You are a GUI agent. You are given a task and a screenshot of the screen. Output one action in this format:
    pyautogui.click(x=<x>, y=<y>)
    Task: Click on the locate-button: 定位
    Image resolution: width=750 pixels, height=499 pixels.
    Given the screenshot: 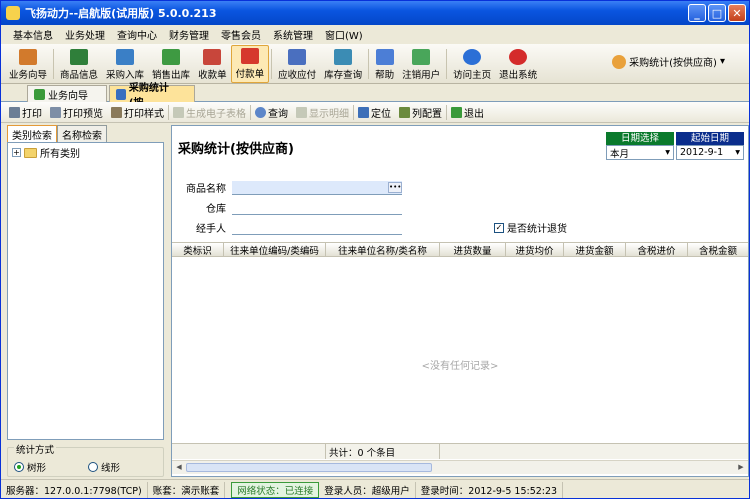 What is the action you would take?
    pyautogui.click(x=374, y=112)
    